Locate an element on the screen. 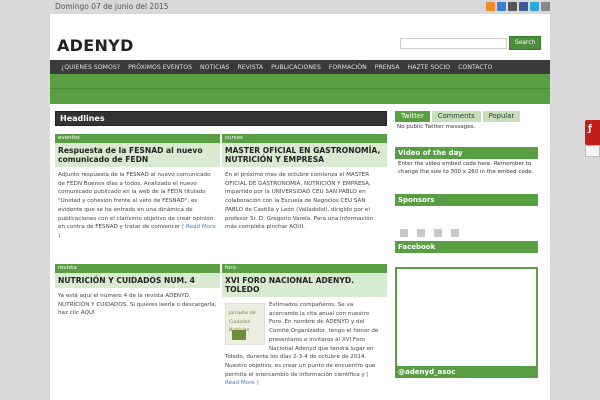 The image size is (600, 400). current-date: Domingo 07 de junio del 2015 is located at coordinates (112, 6).